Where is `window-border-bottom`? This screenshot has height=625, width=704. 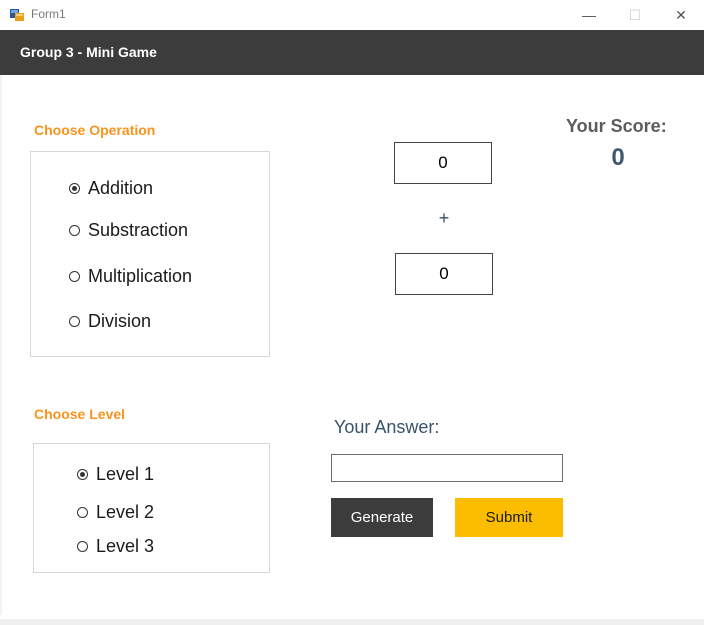 window-border-bottom is located at coordinates (352, 622).